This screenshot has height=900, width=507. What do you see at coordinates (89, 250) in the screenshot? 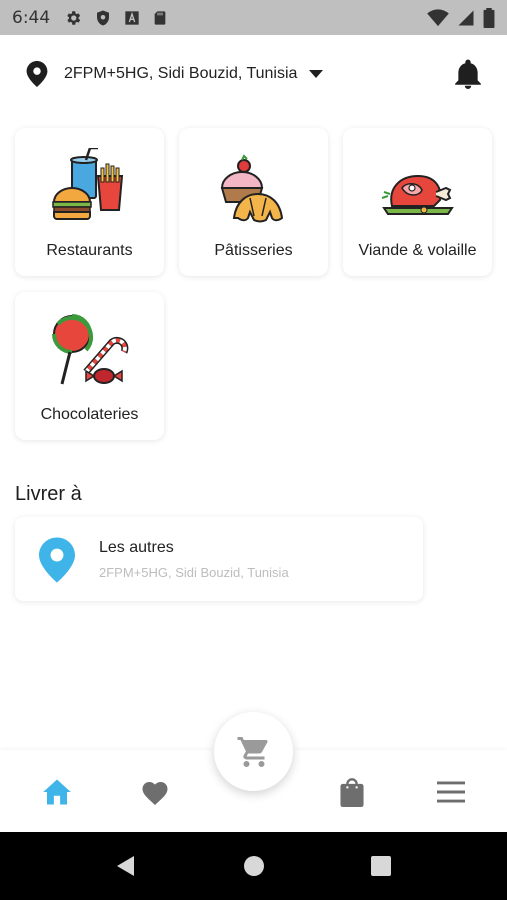
I see `category-label: Restaurants` at bounding box center [89, 250].